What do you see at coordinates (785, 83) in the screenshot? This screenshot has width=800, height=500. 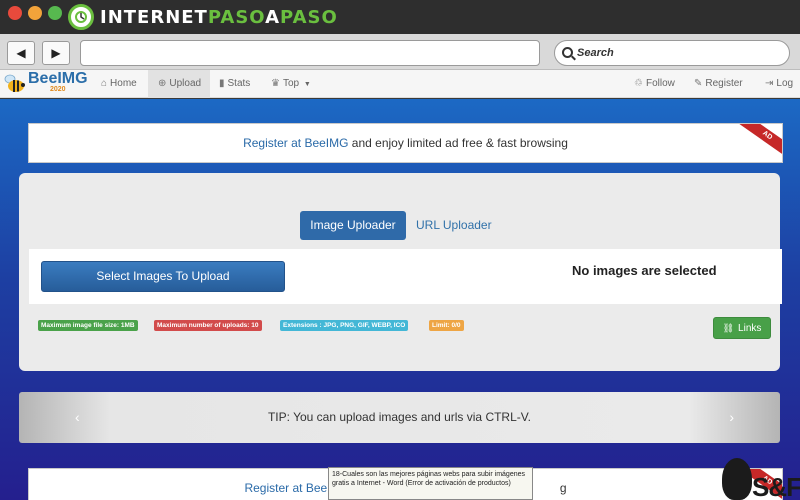 I see `nav-login-label: Log` at bounding box center [785, 83].